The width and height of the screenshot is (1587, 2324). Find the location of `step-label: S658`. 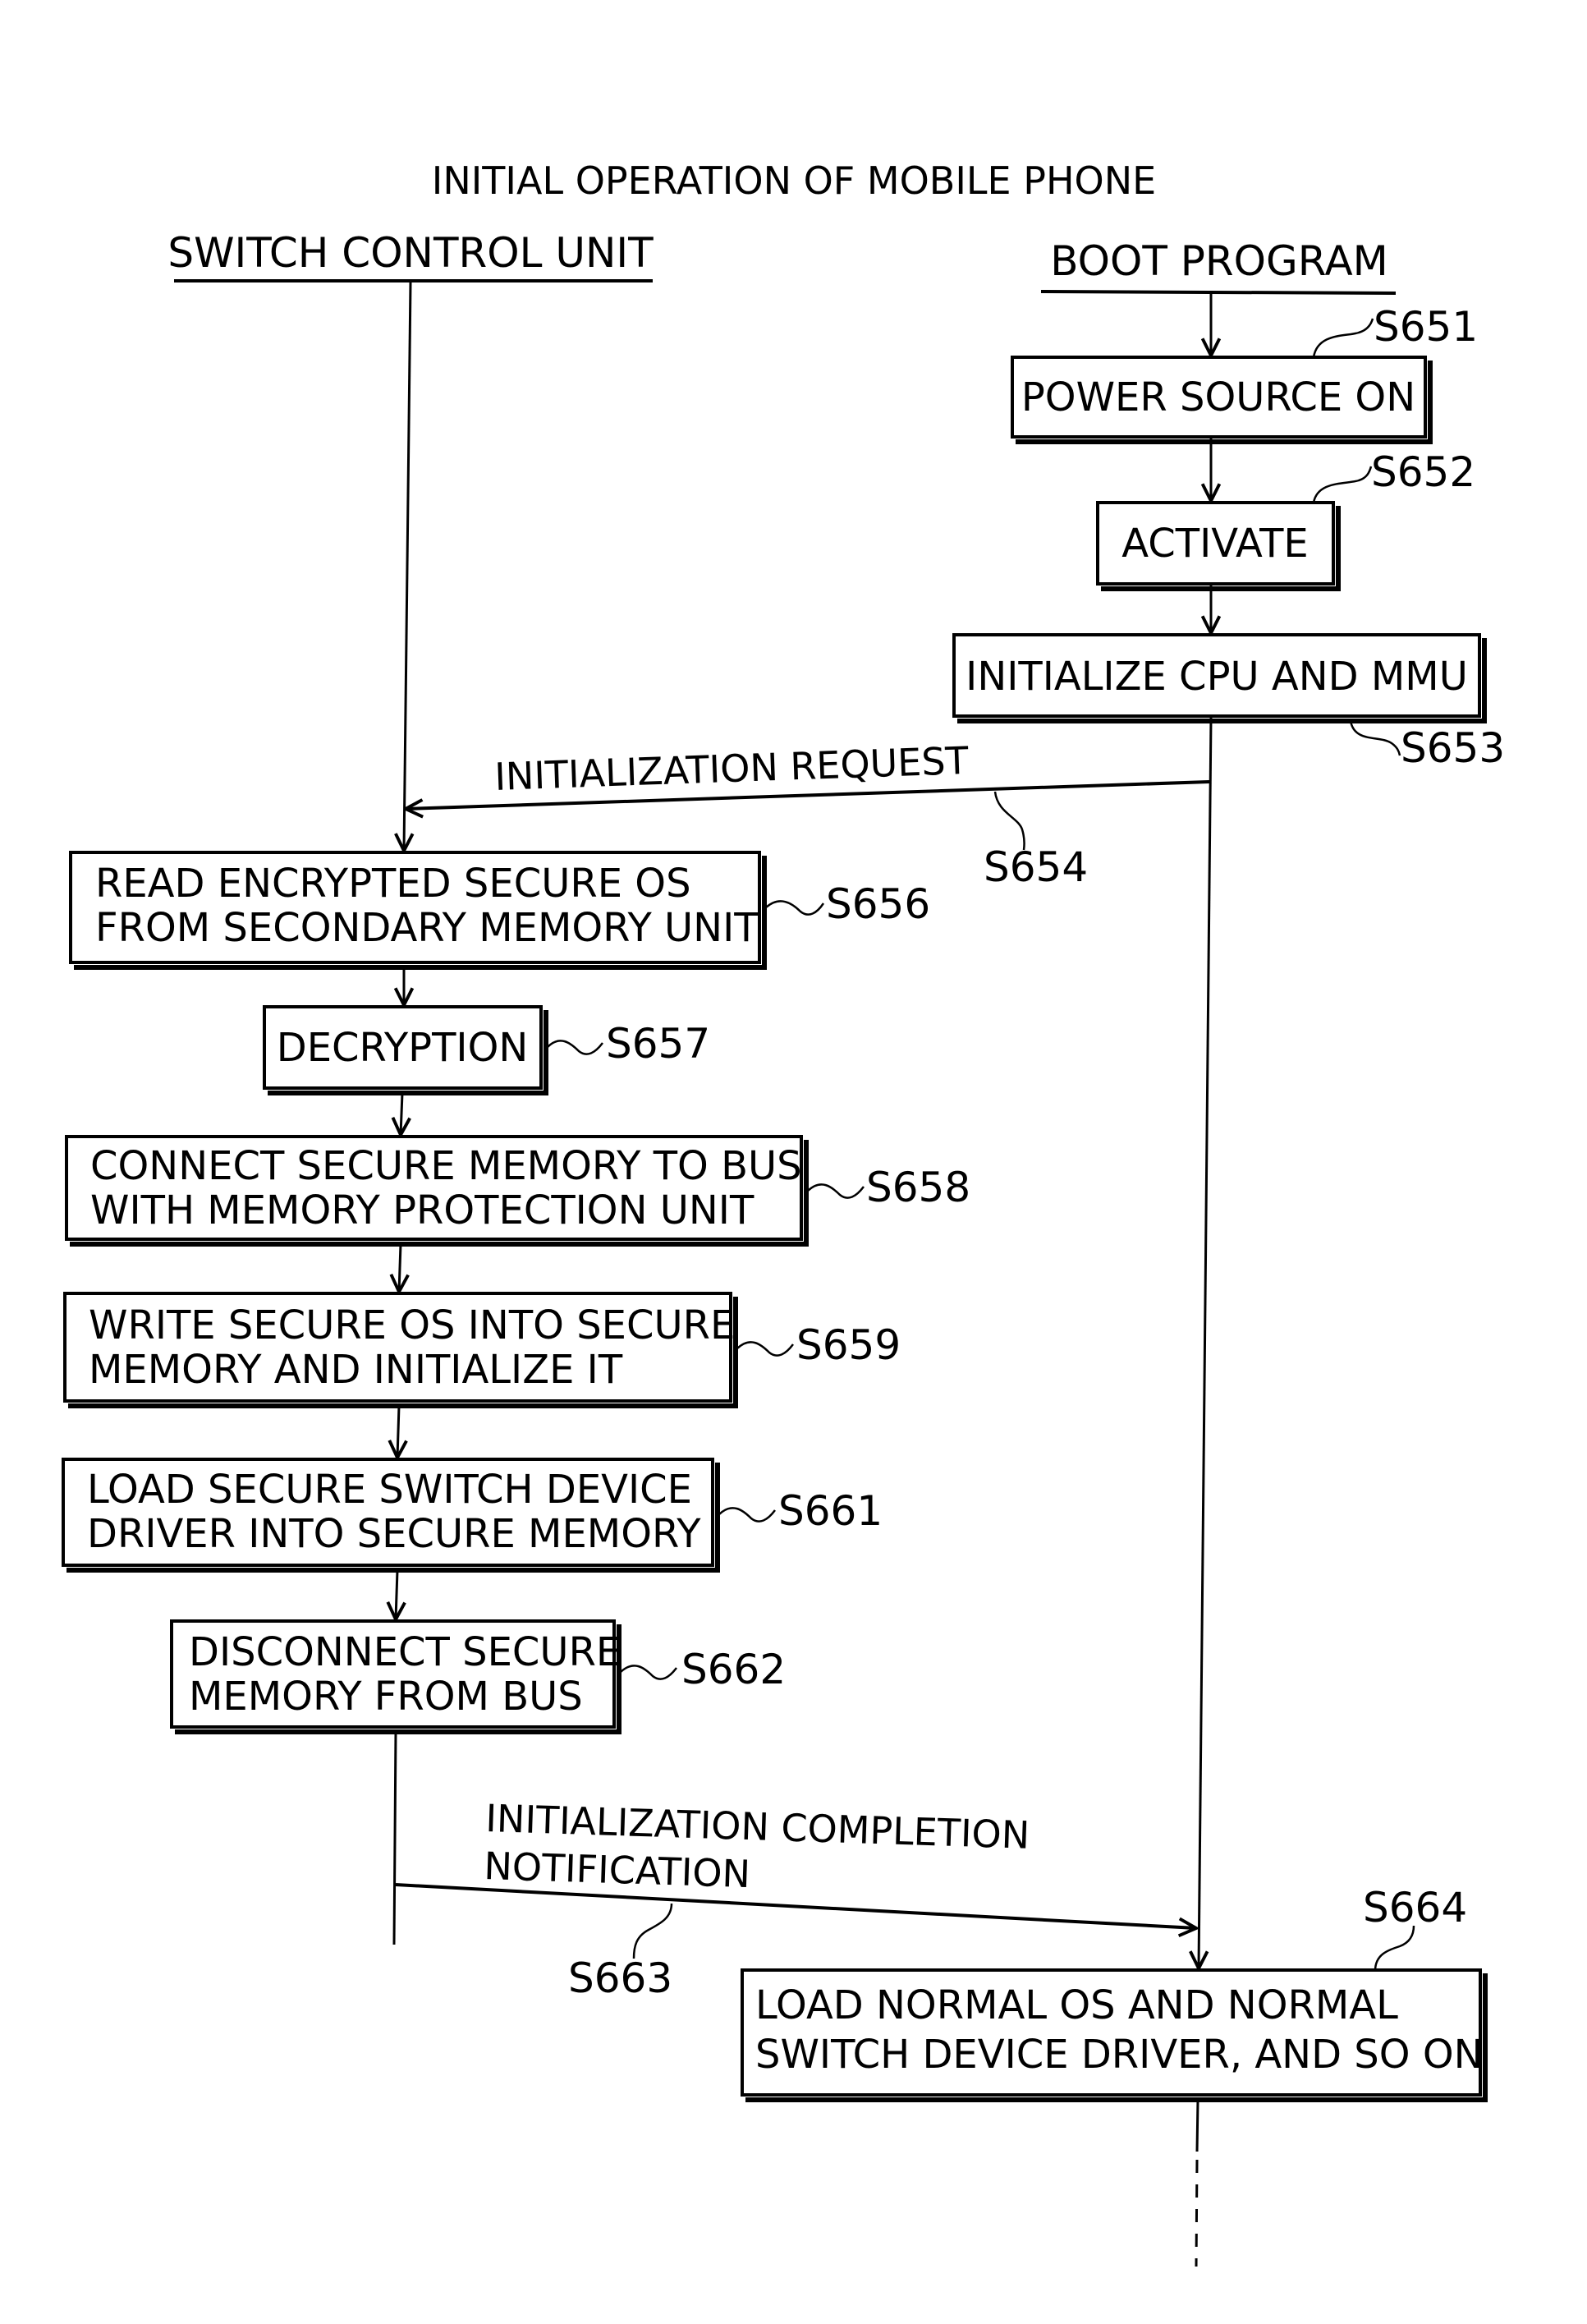

step-label: S658 is located at coordinates (918, 1187).